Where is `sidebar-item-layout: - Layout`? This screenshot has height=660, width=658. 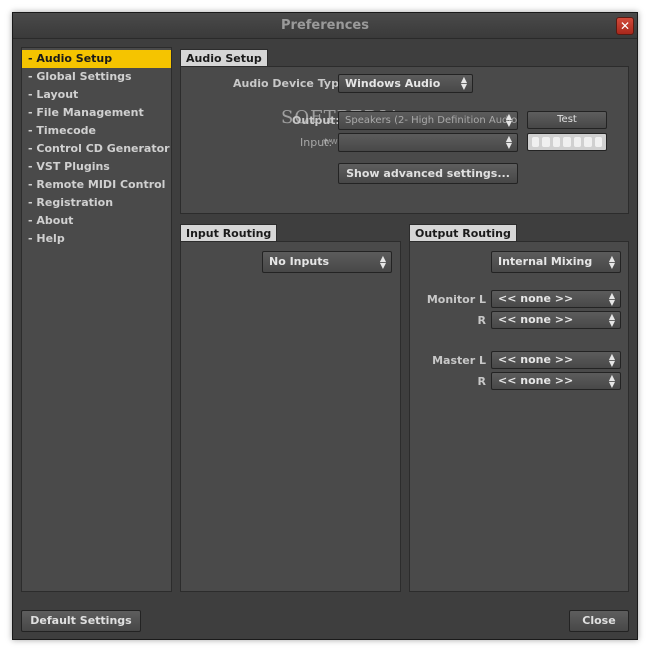
sidebar-item-layout: - Layout is located at coordinates (96, 95).